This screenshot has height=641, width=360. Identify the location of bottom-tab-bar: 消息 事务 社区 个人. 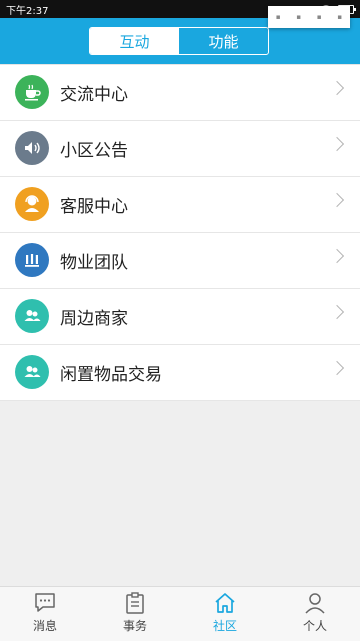
(180, 613).